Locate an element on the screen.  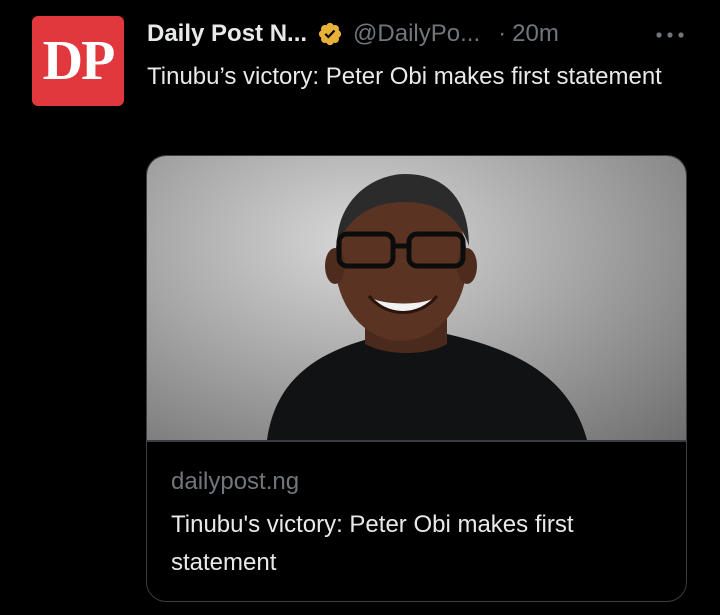
more-options-icon is located at coordinates (670, 35).